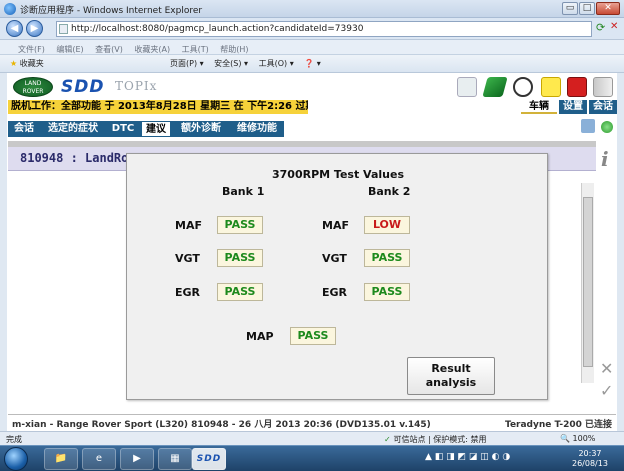  I want to click on status-done: 完成, so click(14, 439).